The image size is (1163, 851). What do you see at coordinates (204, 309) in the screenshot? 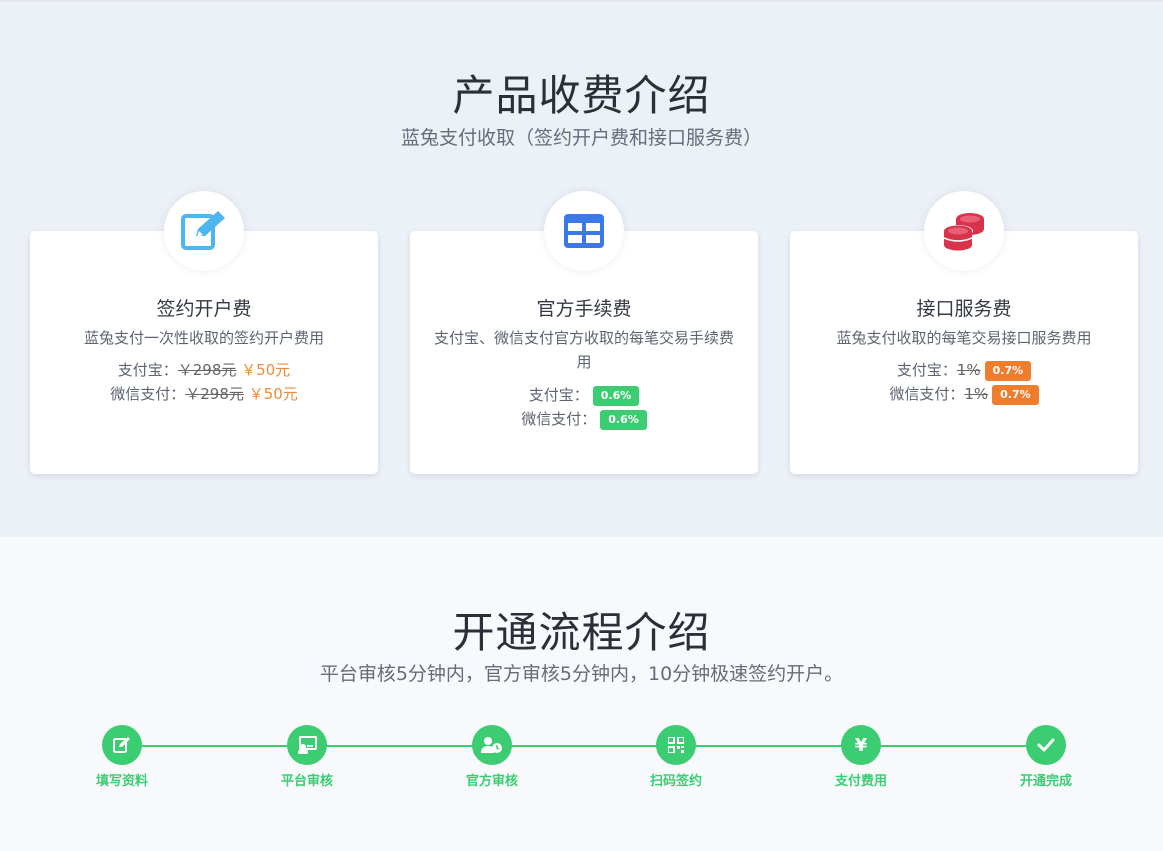
I see `card-title: 签约开户费` at bounding box center [204, 309].